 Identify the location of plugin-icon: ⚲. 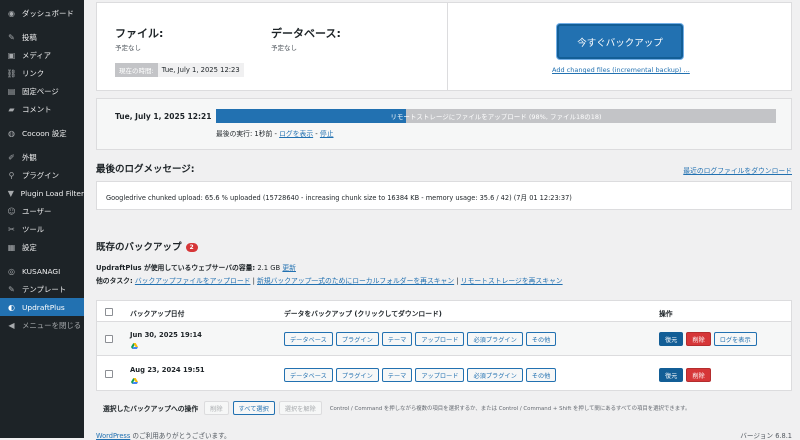
(11, 175).